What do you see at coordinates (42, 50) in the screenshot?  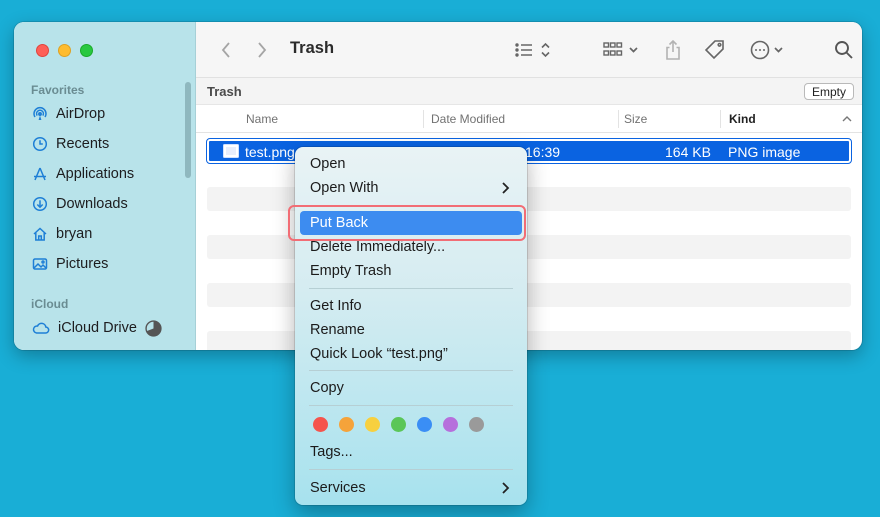 I see `close-button` at bounding box center [42, 50].